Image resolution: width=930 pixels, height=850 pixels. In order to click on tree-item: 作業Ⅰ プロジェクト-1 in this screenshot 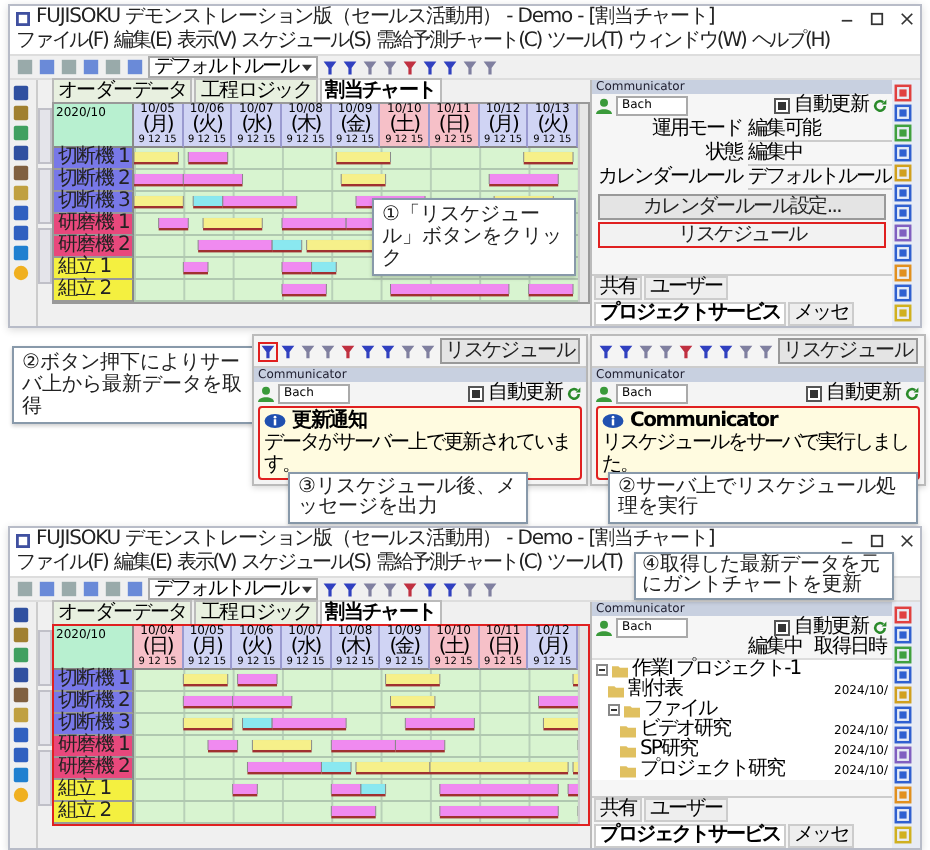, I will do `click(716, 670)`.